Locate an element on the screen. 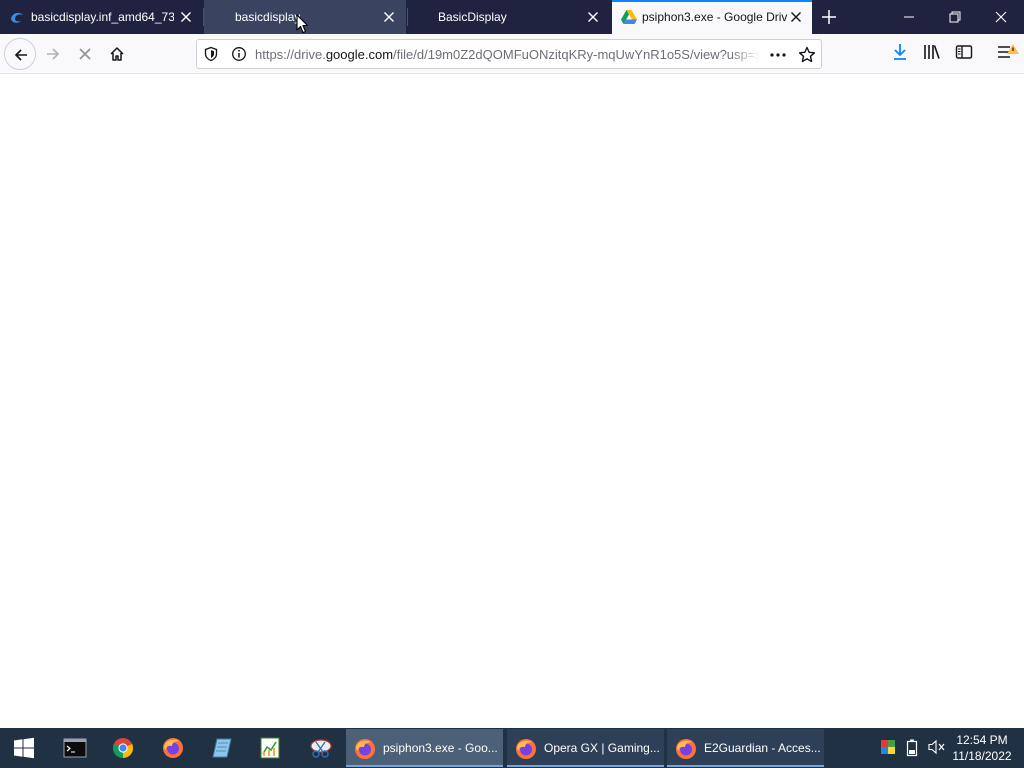 This screenshot has width=1024, height=768. terminal-icon is located at coordinates (74, 748).